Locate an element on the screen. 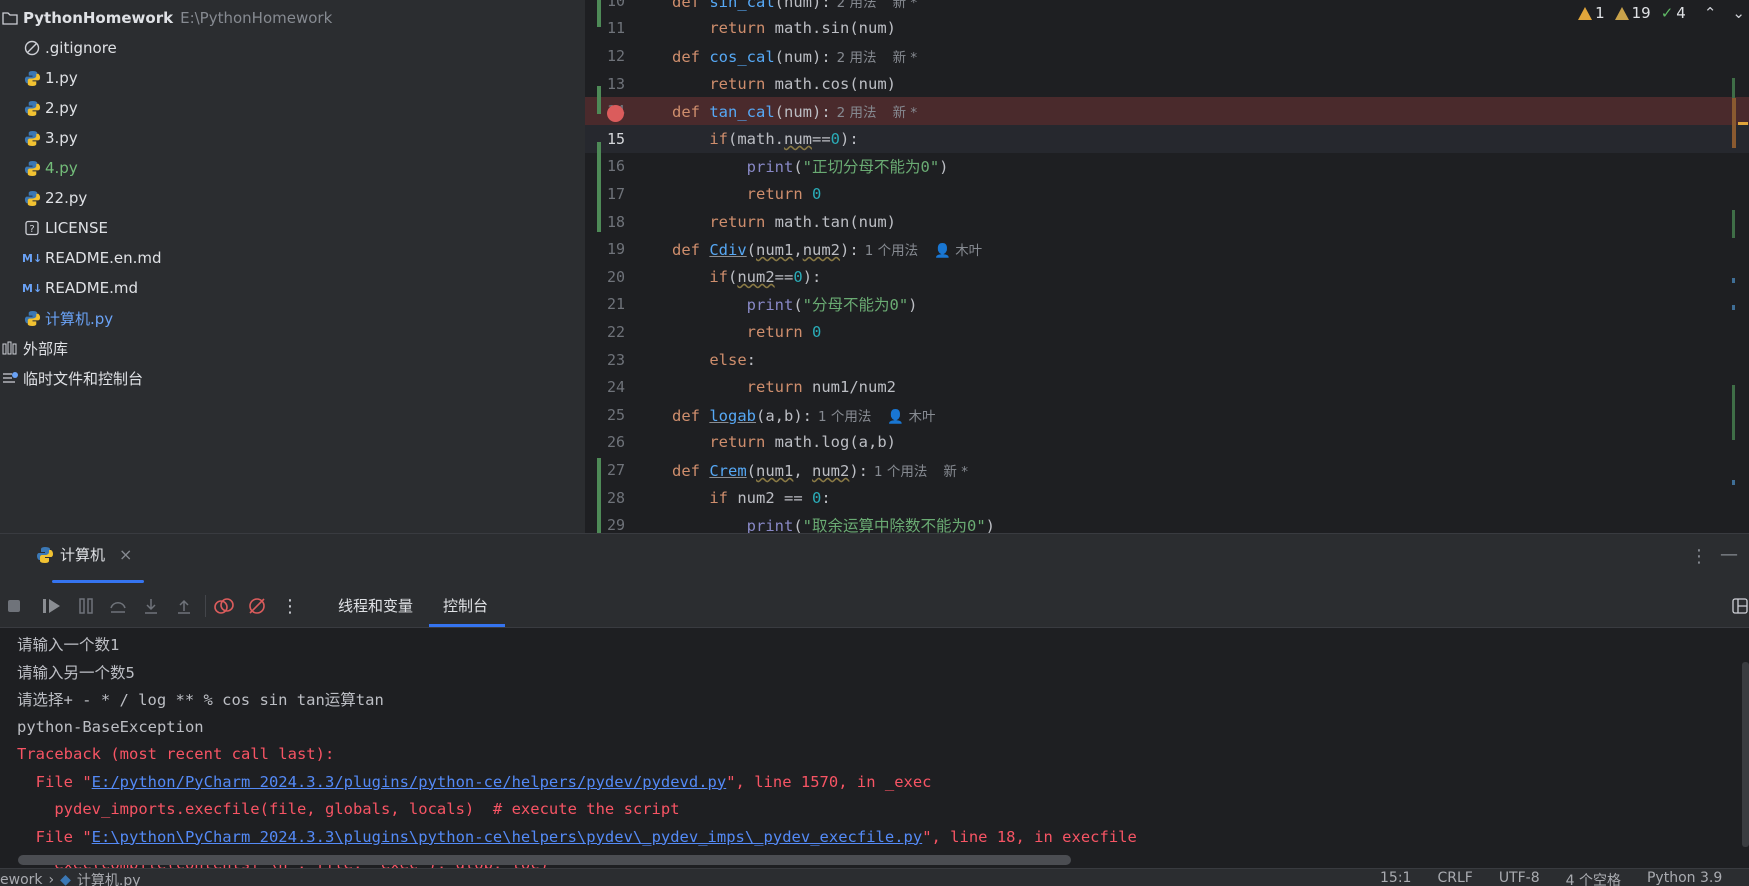 This screenshot has height=886, width=1749. step-out-icon is located at coordinates (184, 606).